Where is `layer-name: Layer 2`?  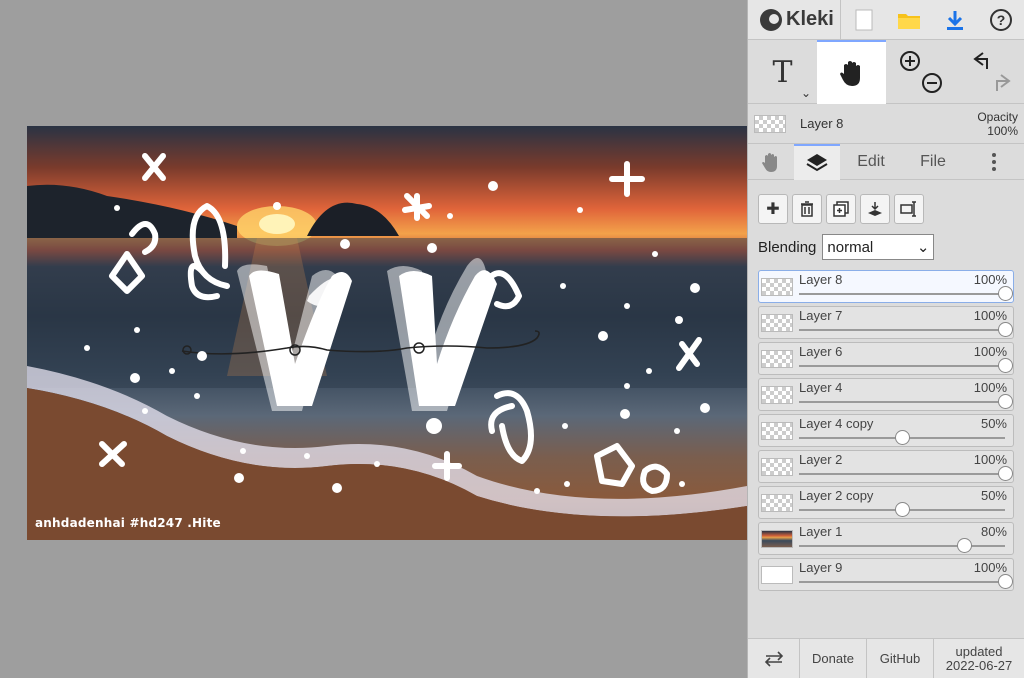 layer-name: Layer 2 is located at coordinates (821, 459).